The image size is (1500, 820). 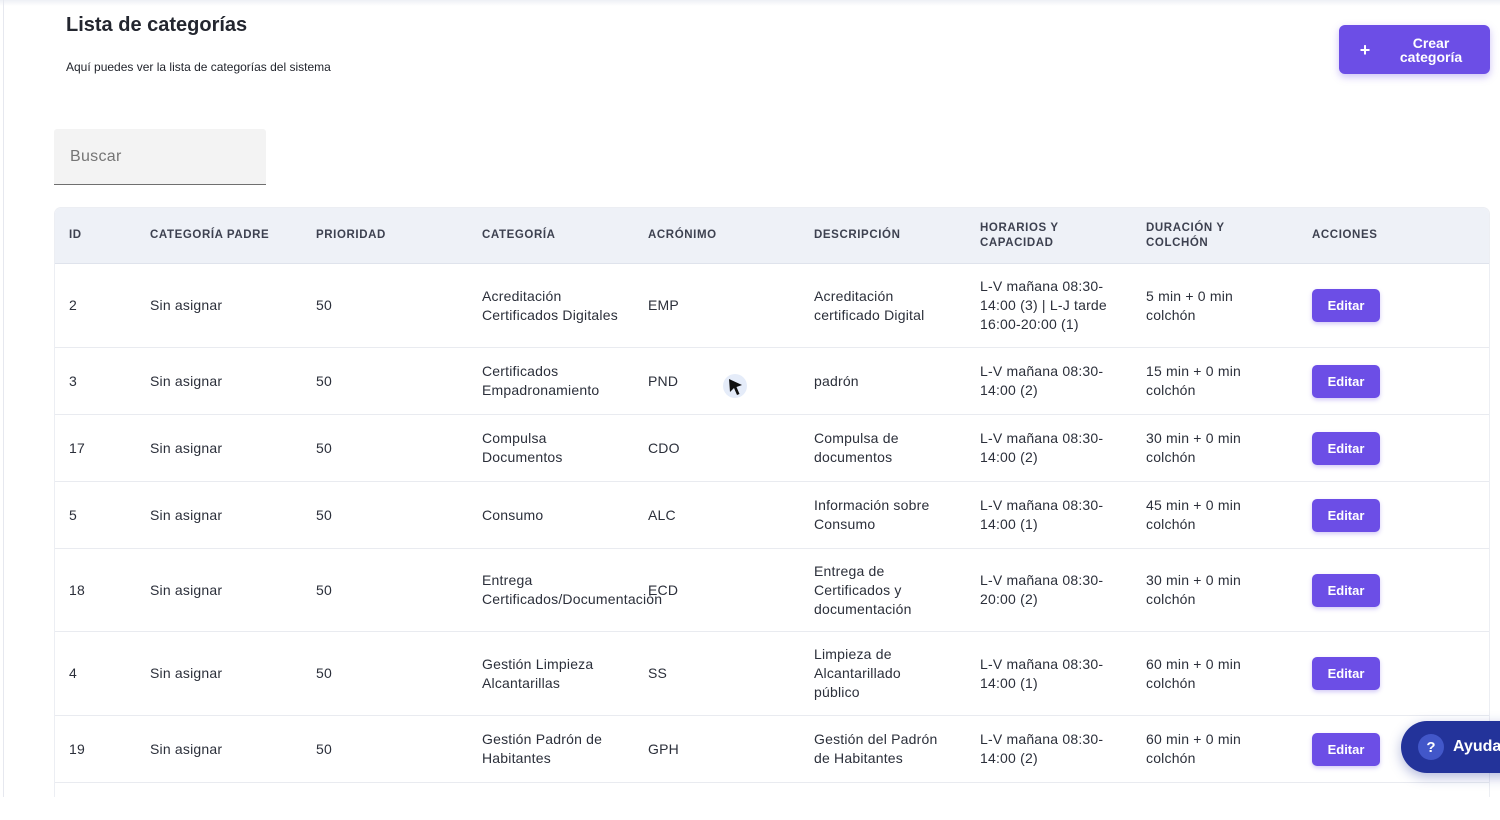 I want to click on cell-id: 5, so click(x=73, y=514).